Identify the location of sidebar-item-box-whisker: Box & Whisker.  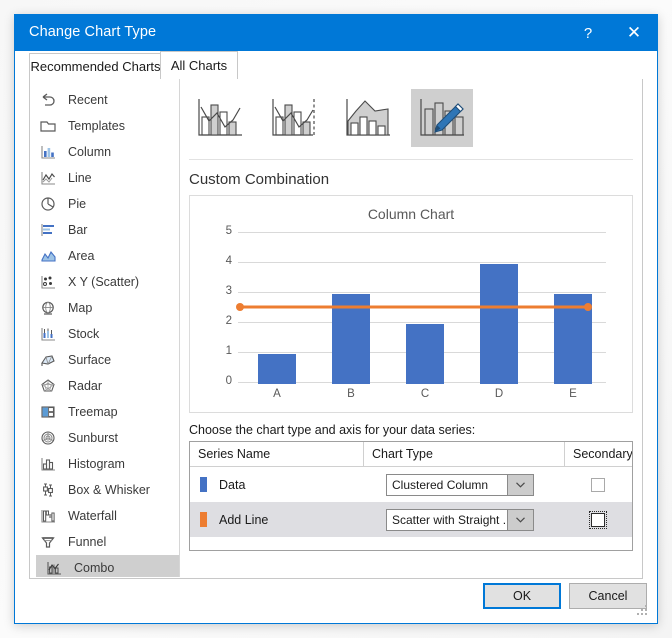
(104, 490).